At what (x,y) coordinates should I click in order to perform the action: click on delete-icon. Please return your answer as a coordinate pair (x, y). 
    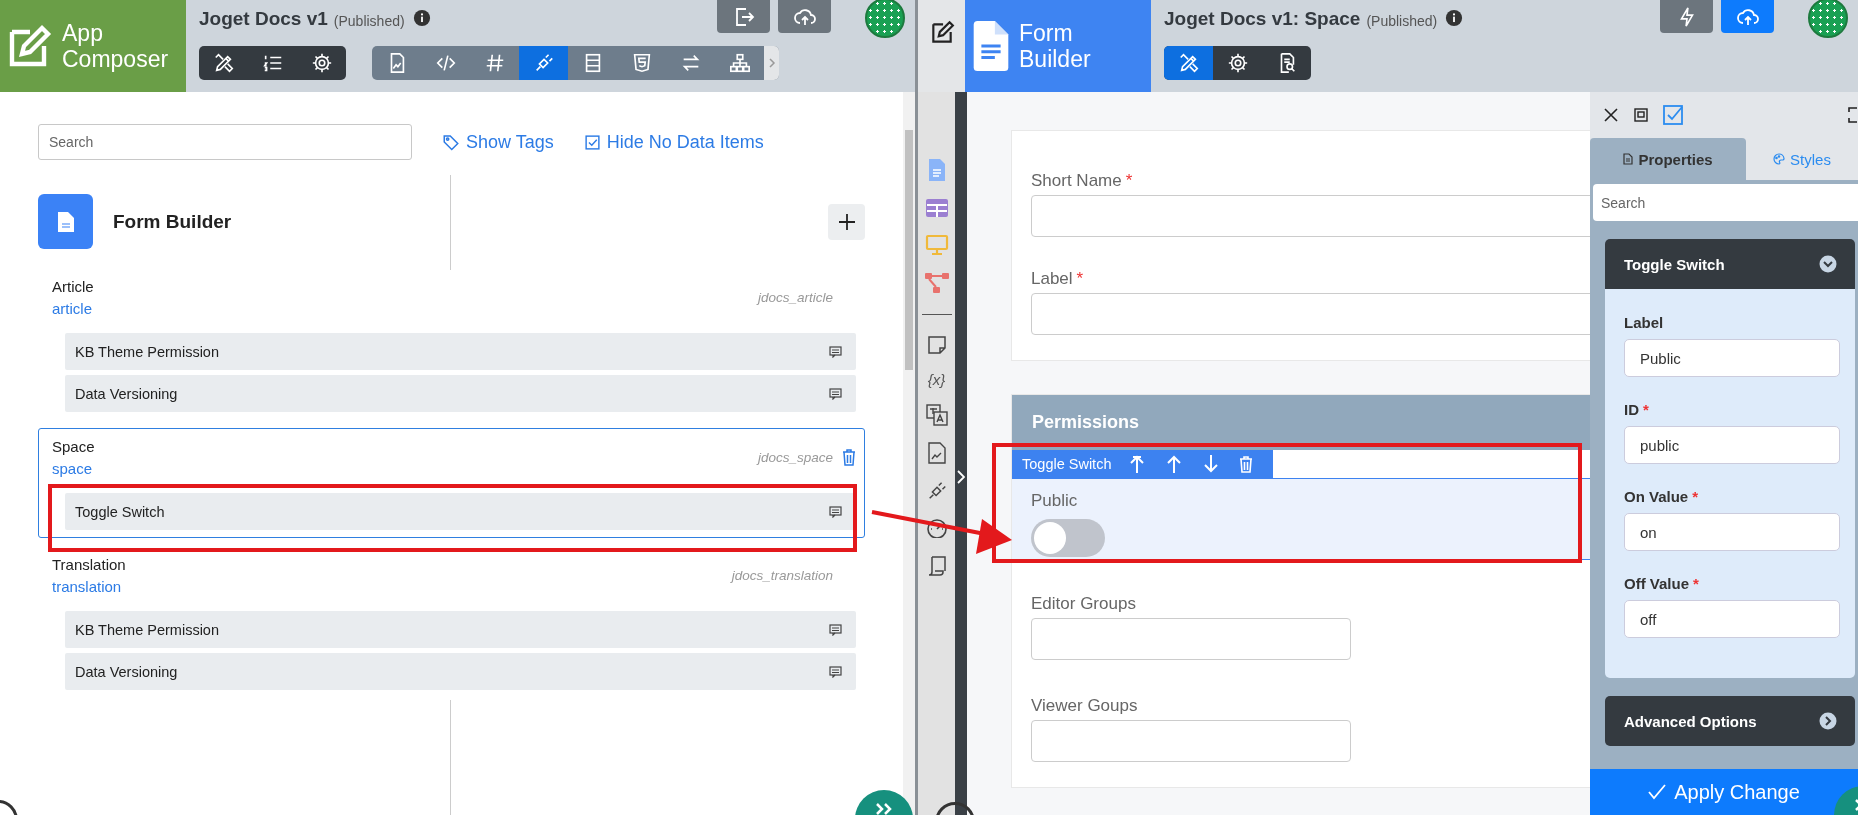
    Looking at the image, I should click on (849, 457).